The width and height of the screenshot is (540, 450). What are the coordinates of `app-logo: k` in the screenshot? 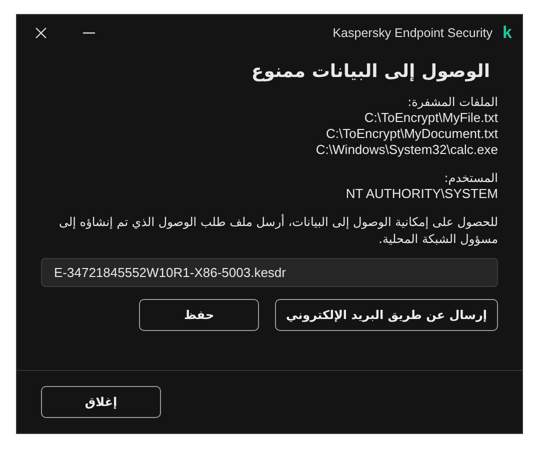 It's located at (507, 33).